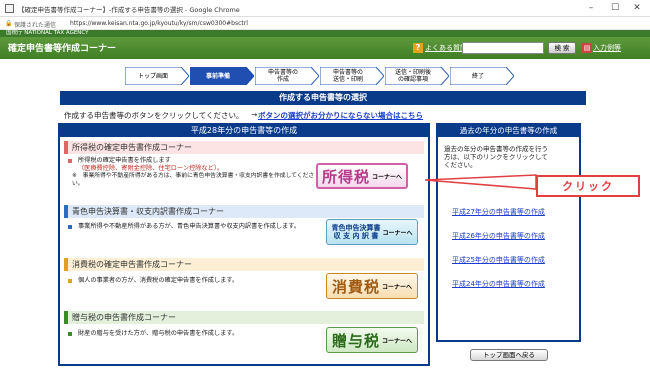 Image resolution: width=650 pixels, height=390 pixels. What do you see at coordinates (62, 49) in the screenshot?
I see `corner-title: 確定申告書等作成コーナー` at bounding box center [62, 49].